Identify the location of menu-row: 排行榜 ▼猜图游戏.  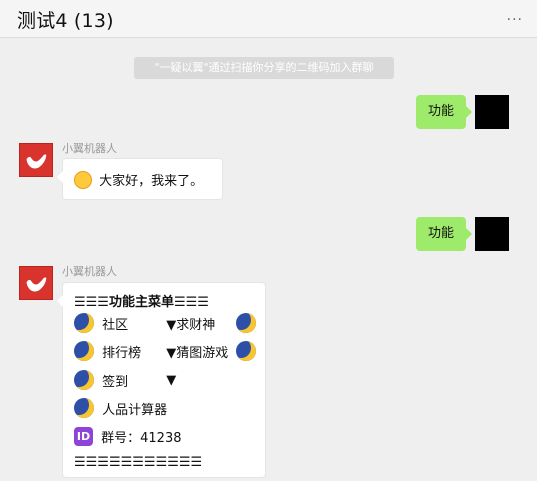
(165, 351).